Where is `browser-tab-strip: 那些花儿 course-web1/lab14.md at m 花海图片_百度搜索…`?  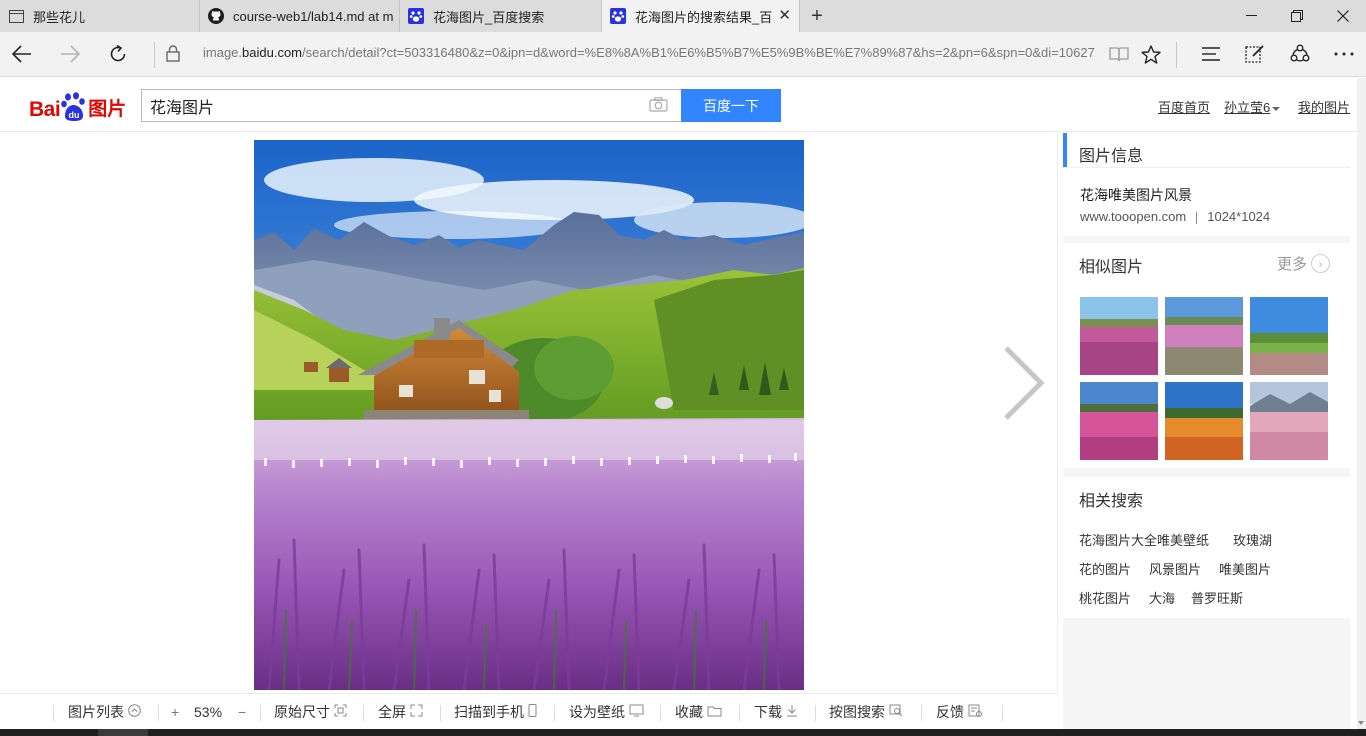 browser-tab-strip: 那些花儿 course-web1/lab14.md at m 花海图片_百度搜索… is located at coordinates (683, 16).